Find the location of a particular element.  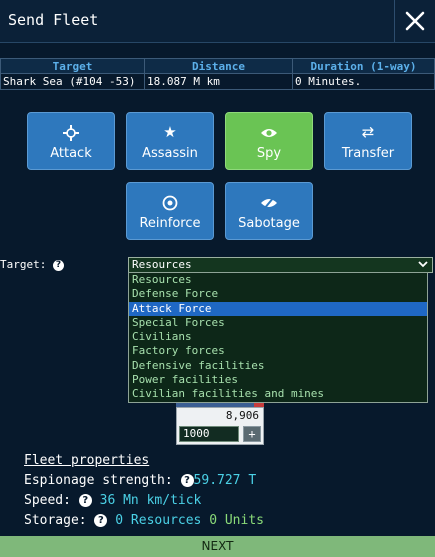

storage-units: 0 Units is located at coordinates (236, 520).